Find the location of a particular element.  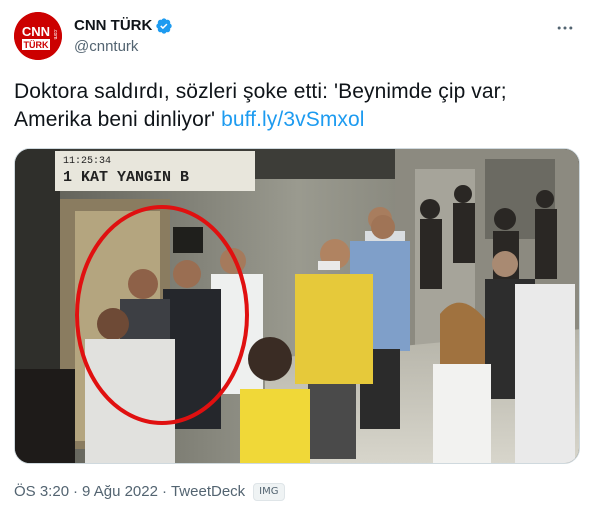

avatar: CNN TÜRK .com is located at coordinates (38, 36).